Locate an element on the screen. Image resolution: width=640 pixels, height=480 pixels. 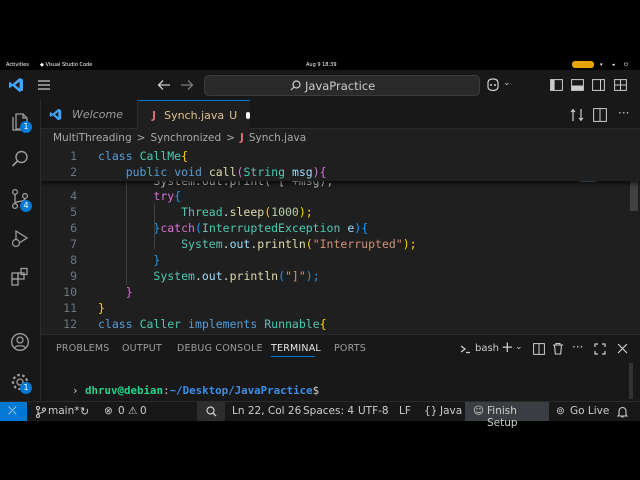
recording-indicator is located at coordinates (583, 64).